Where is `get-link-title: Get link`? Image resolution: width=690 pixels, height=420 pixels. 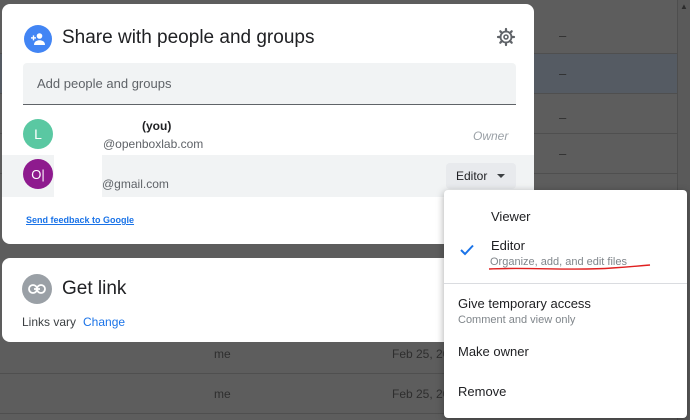 get-link-title: Get link is located at coordinates (94, 288).